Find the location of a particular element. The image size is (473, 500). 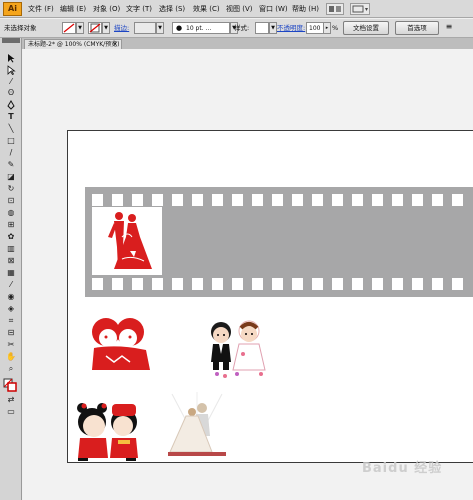

rectangle-tool-icon: □ is located at coordinates (11, 141).